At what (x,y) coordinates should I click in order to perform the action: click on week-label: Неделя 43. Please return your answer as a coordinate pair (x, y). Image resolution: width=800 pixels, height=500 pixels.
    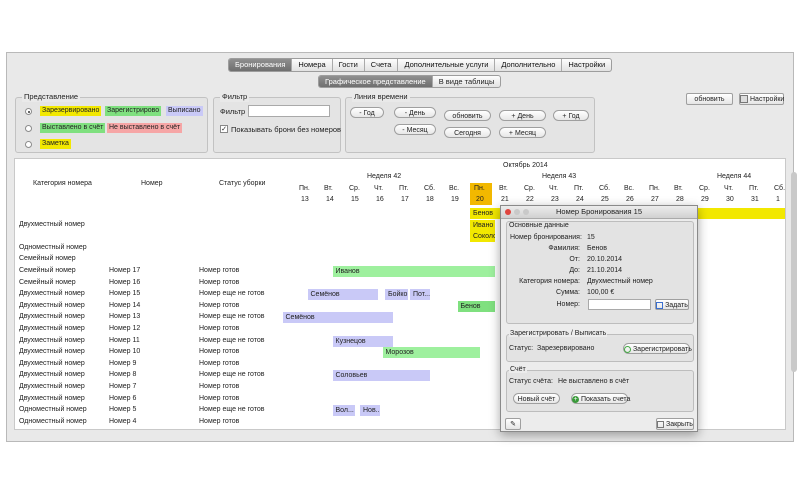
    Looking at the image, I should click on (559, 176).